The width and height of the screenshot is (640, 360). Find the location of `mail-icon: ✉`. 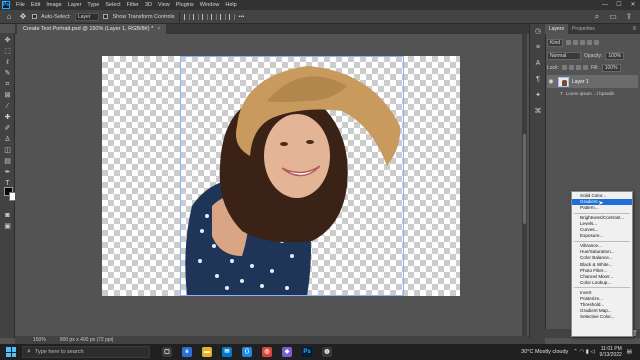

mail-icon: ✉ is located at coordinates (227, 352).